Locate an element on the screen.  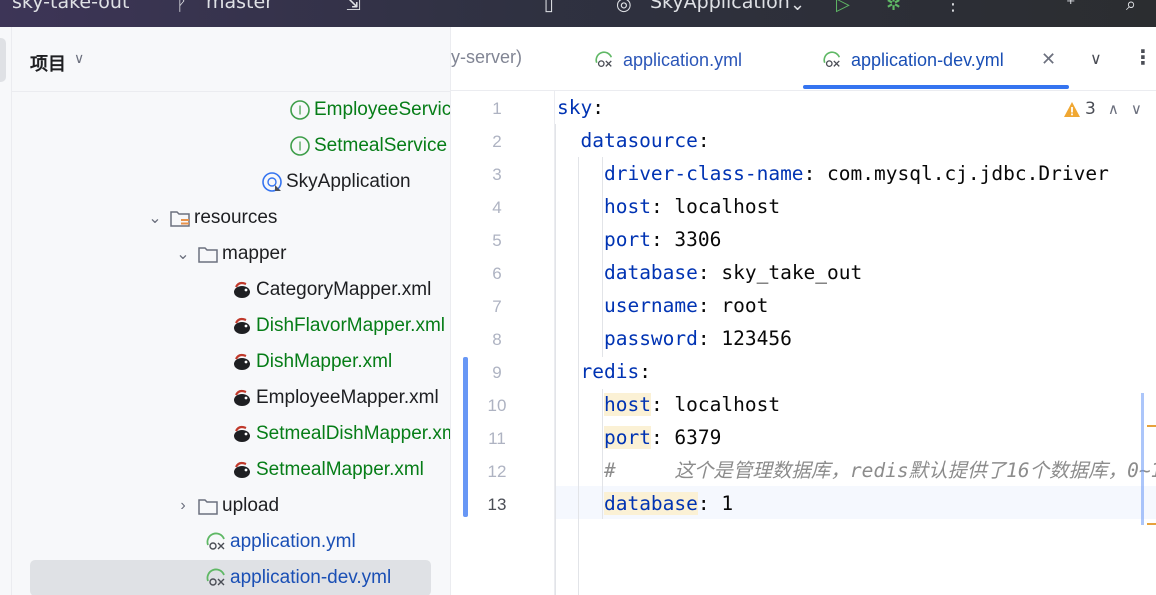
warnings-count: 3 is located at coordinates (1090, 109).